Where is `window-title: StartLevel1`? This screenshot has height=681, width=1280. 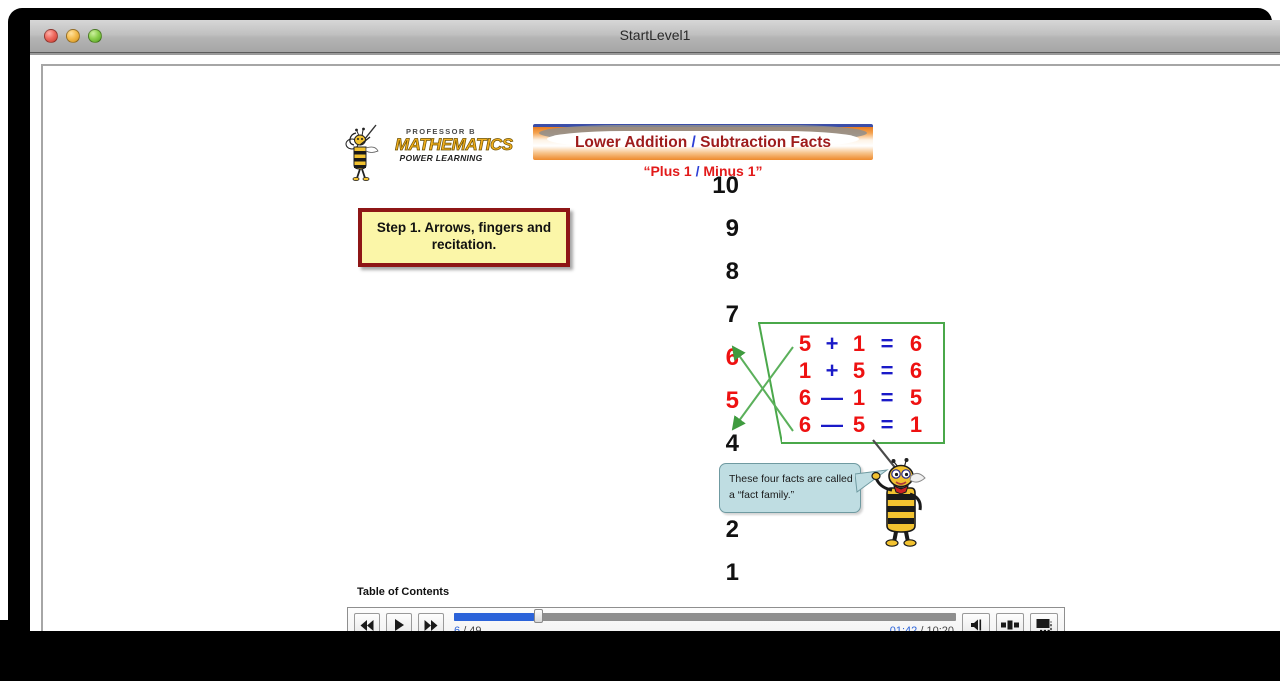 window-title: StartLevel1 is located at coordinates (655, 35).